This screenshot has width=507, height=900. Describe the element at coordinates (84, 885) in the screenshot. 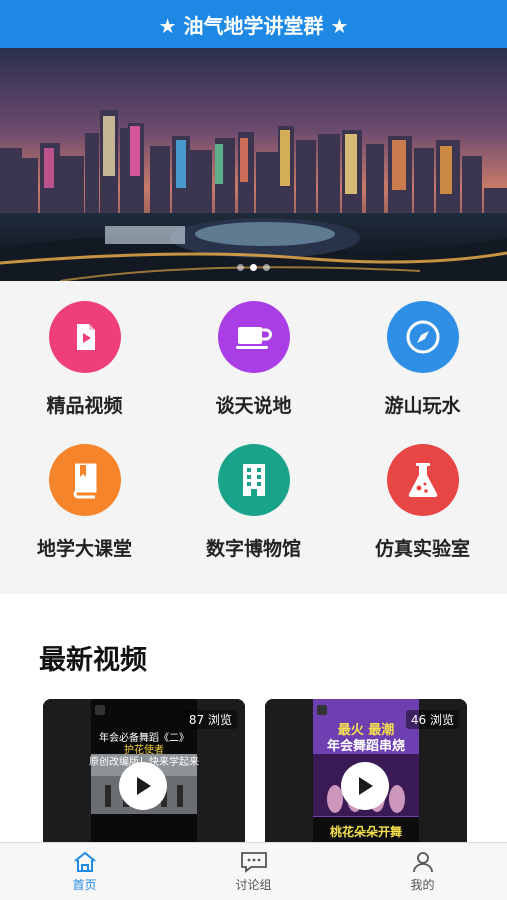

I see `tab-label: 首页` at that location.